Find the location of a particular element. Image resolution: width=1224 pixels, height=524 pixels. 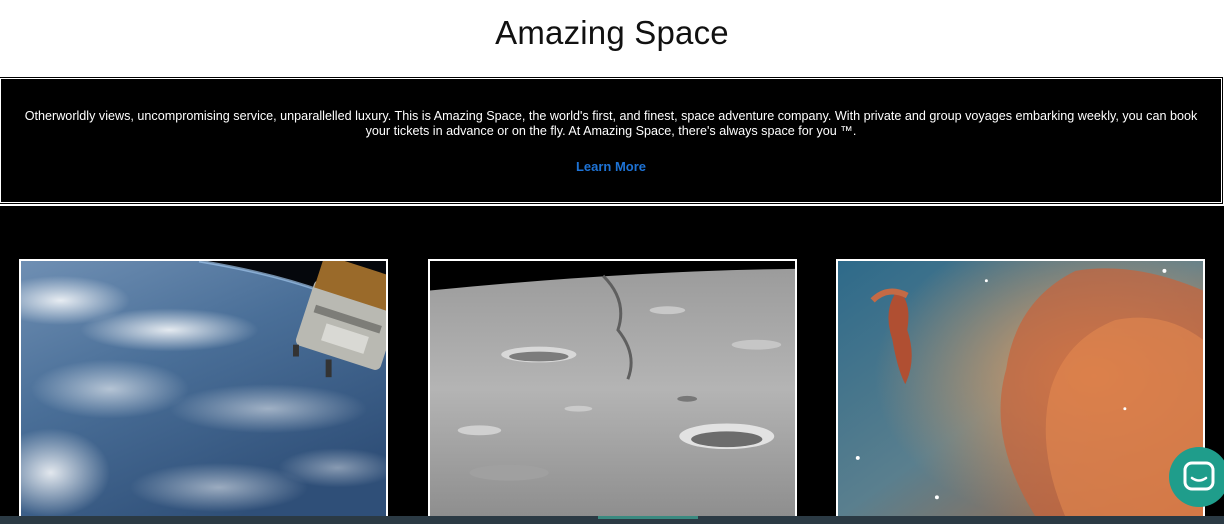

gallery-image-moon is located at coordinates (612, 389).